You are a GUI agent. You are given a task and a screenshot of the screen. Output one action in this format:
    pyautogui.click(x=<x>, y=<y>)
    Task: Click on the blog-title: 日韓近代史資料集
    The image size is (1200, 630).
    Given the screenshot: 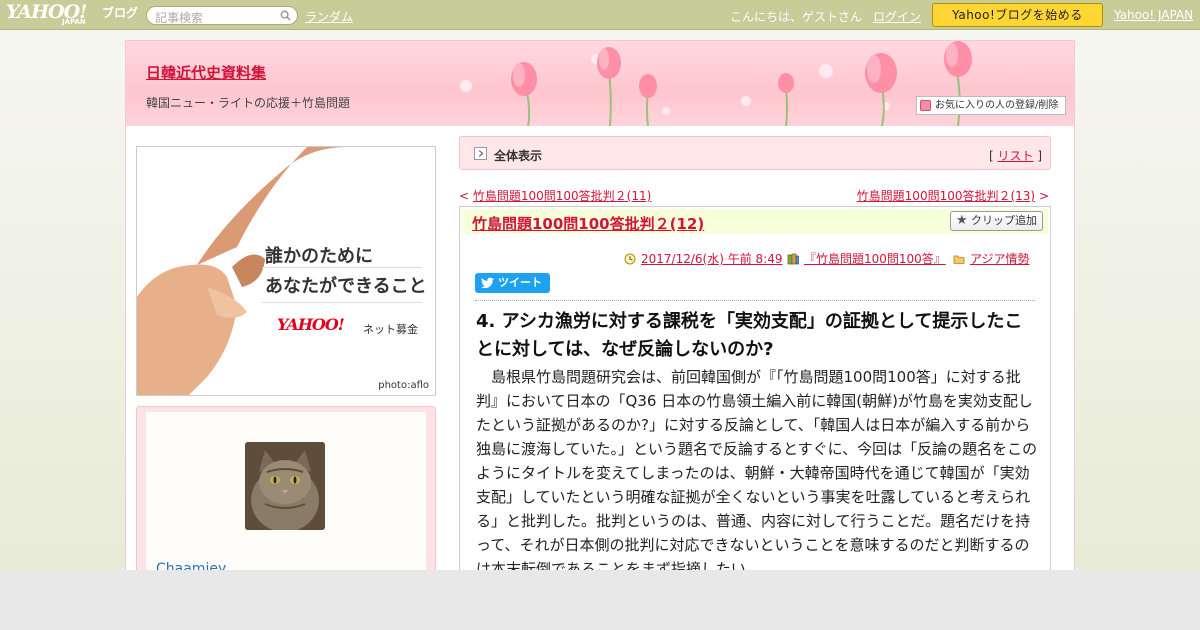 What is the action you would take?
    pyautogui.click(x=206, y=72)
    